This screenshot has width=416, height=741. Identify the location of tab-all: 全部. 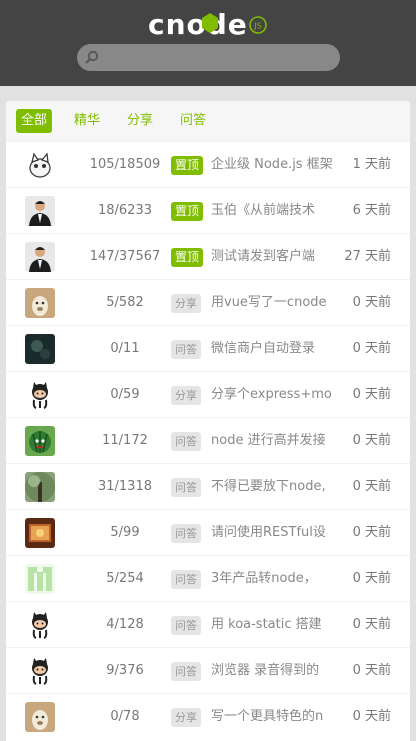
(34, 121).